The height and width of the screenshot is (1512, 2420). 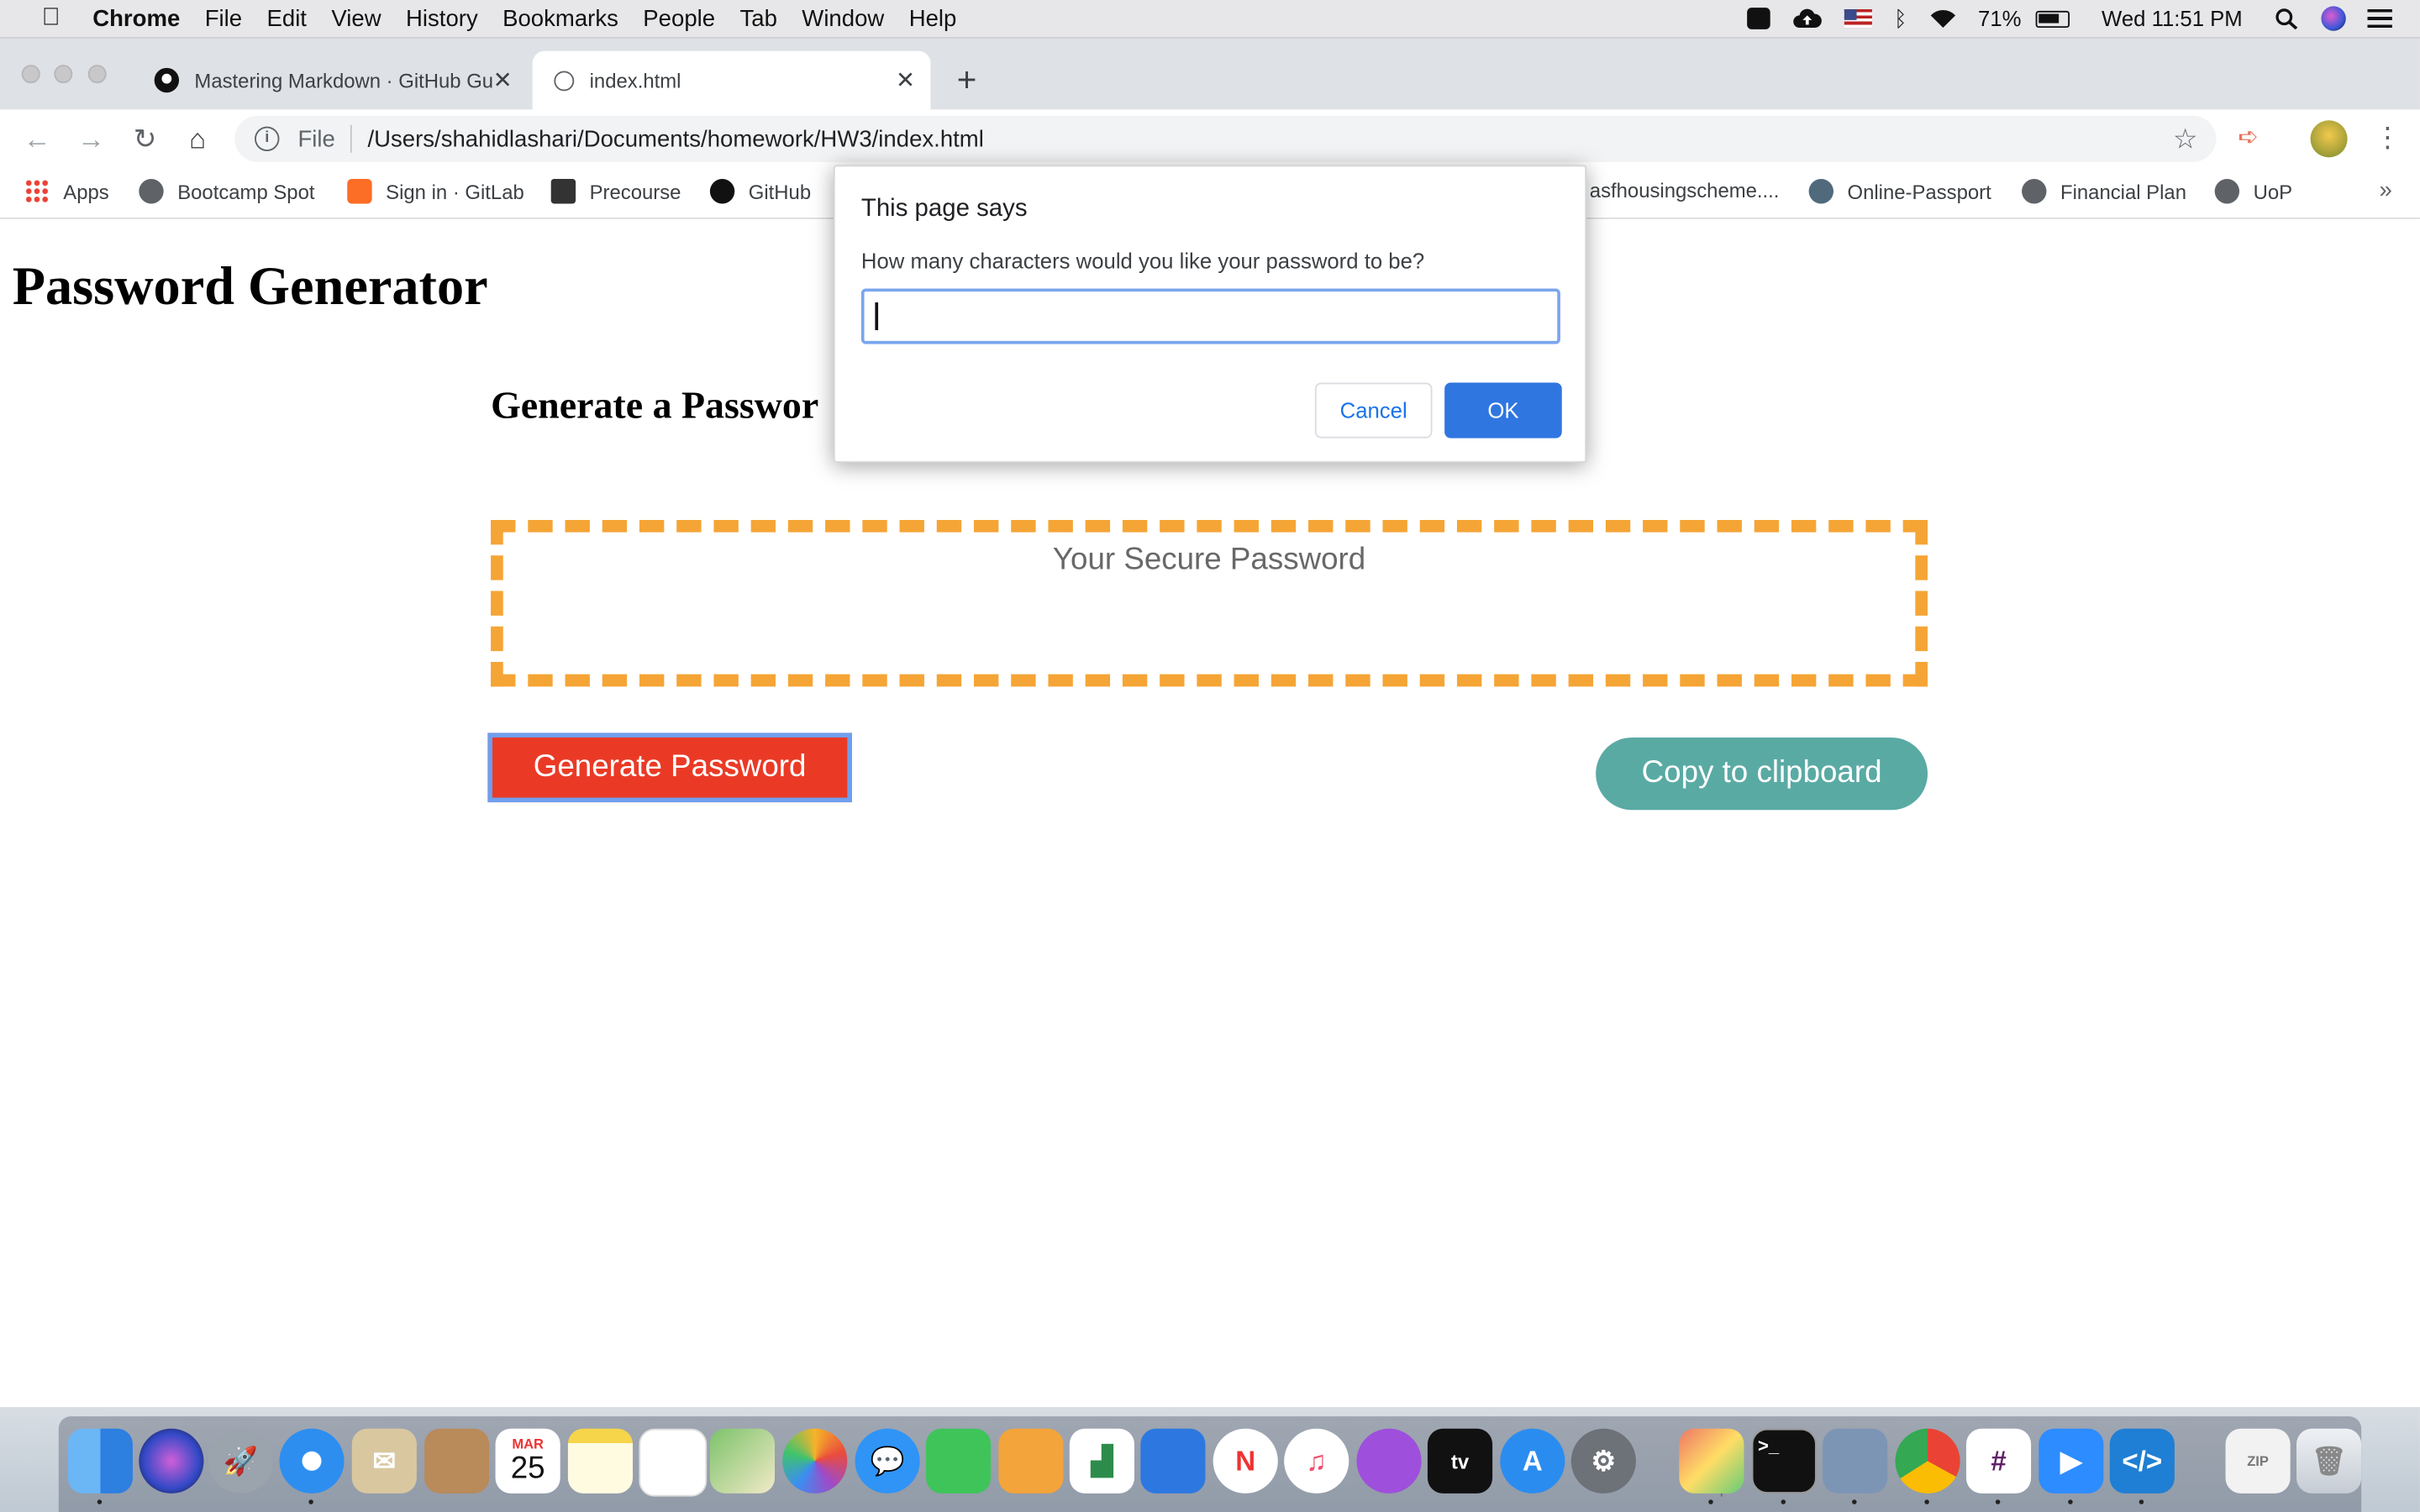 I want to click on menu-help: Help, so click(x=933, y=18).